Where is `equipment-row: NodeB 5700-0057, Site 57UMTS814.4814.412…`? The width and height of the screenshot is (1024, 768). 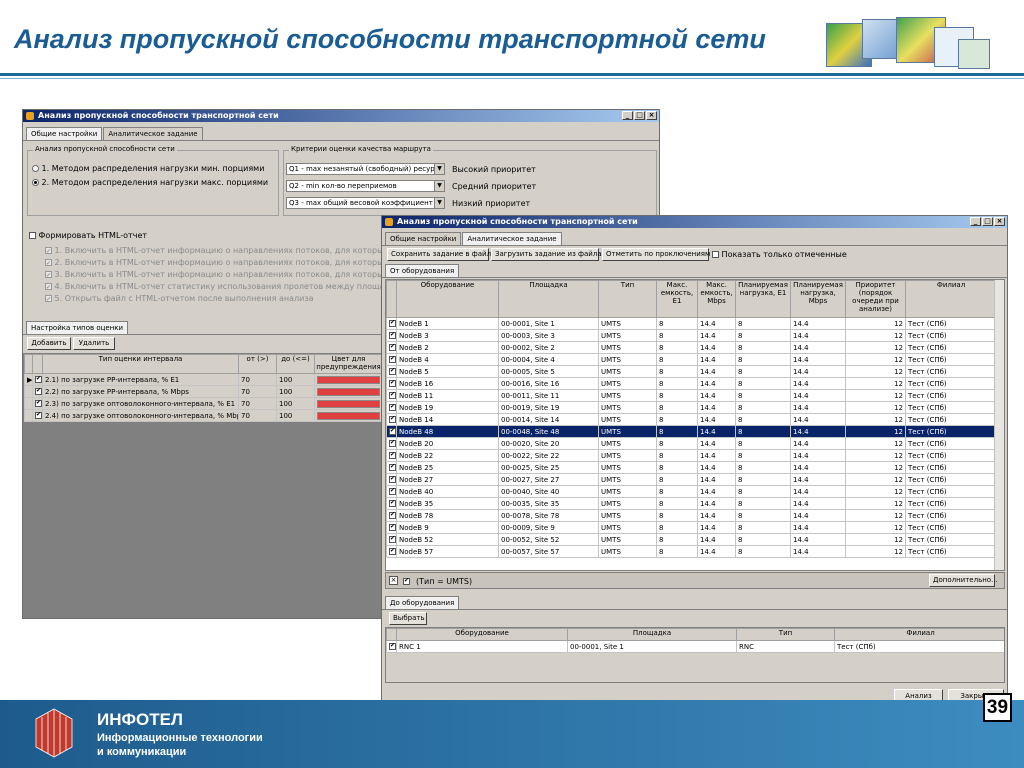
equipment-row: NodeB 5700-0057, Site 57UMTS814.4814.412… is located at coordinates (691, 551).